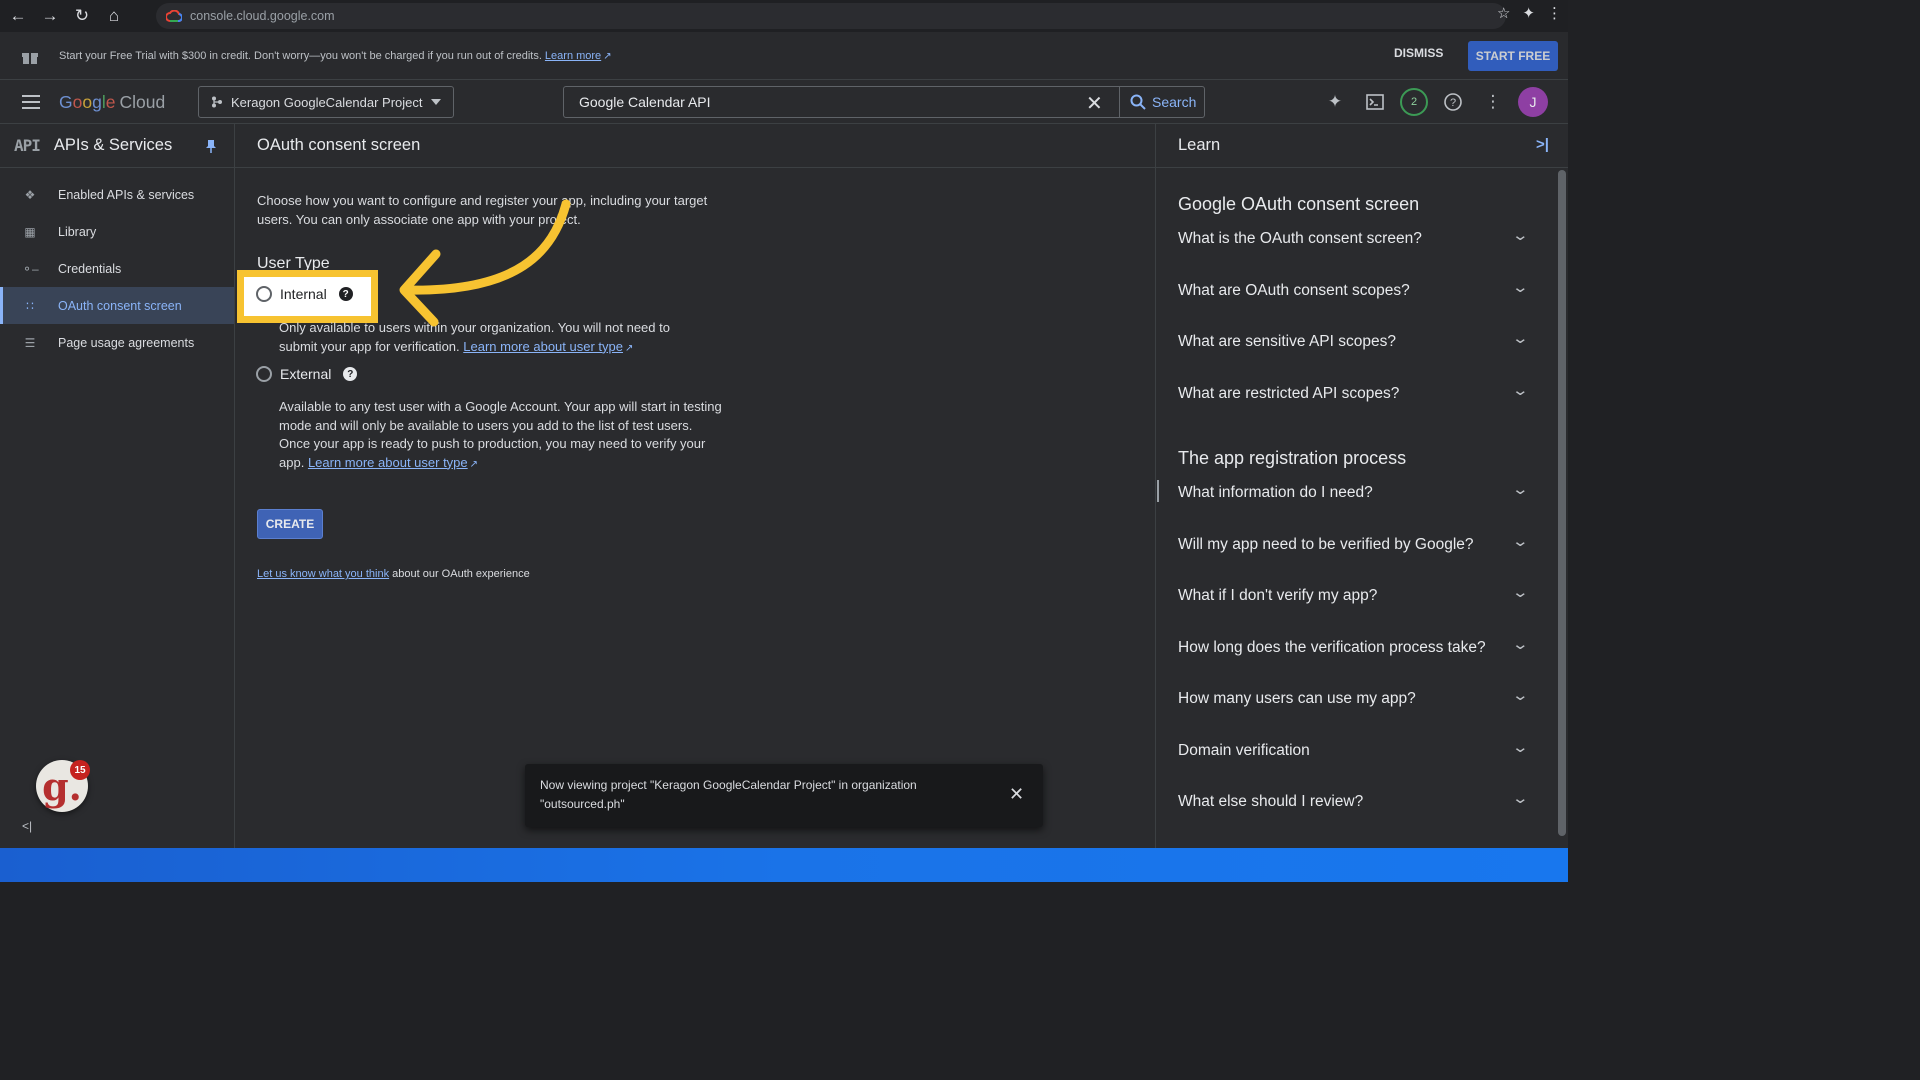 This screenshot has width=1920, height=1080. Describe the element at coordinates (217, 102) in the screenshot. I see `project-tree-icon` at that location.